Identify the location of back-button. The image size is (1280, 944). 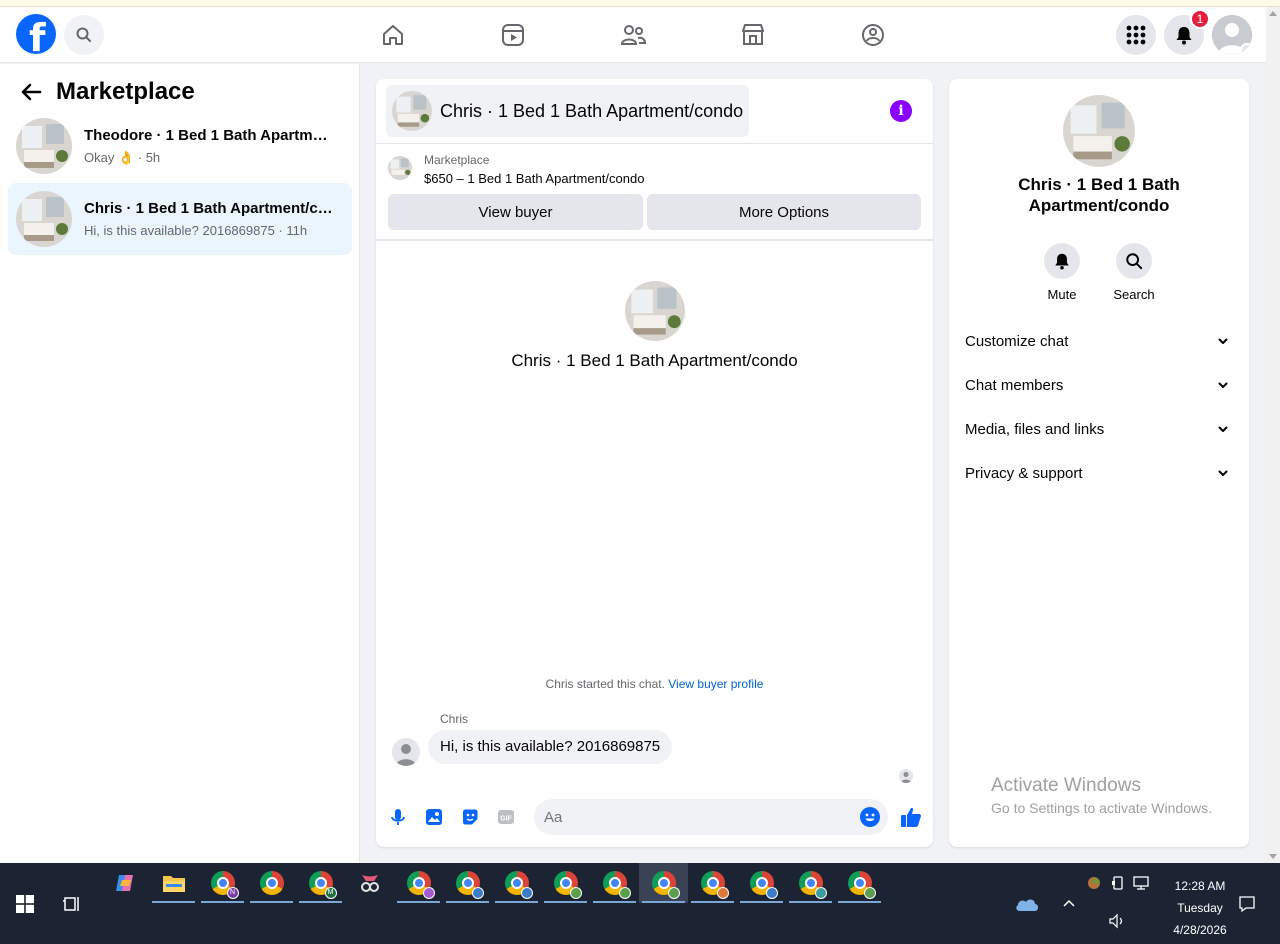
(31, 92).